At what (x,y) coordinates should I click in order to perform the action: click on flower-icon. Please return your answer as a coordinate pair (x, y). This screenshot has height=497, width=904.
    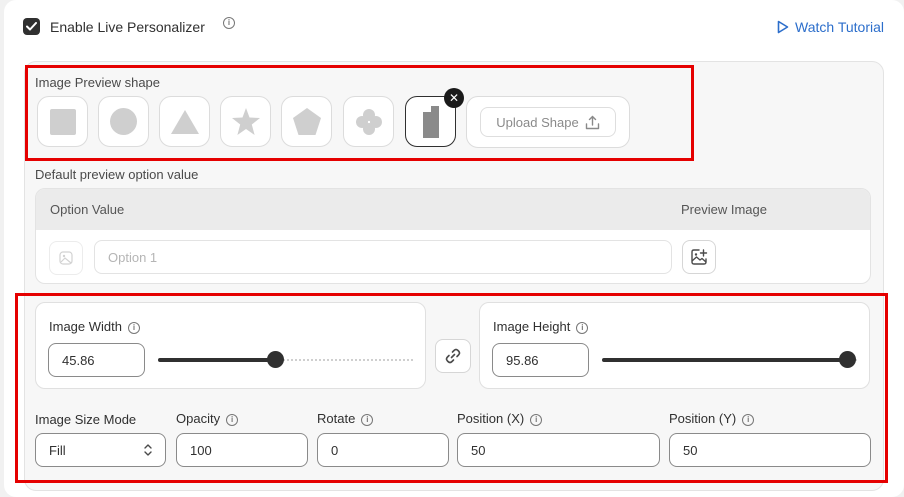
    Looking at the image, I should click on (368, 121).